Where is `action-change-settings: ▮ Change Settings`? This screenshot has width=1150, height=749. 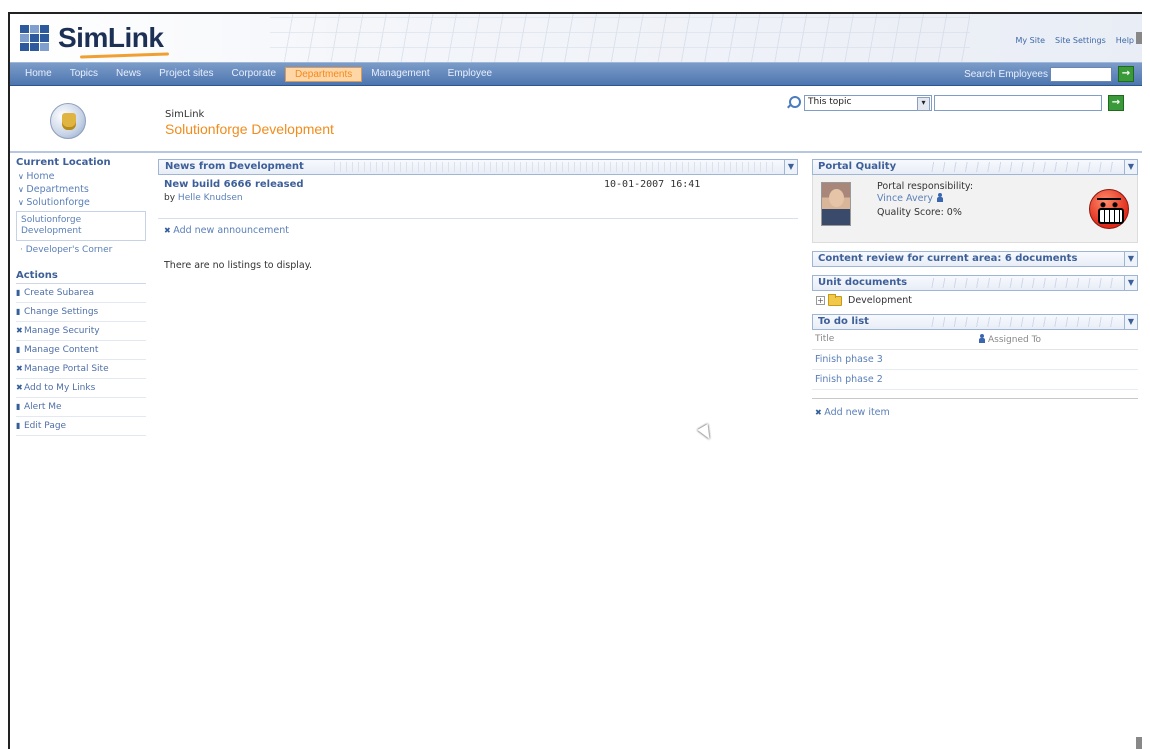 action-change-settings: ▮ Change Settings is located at coordinates (81, 312).